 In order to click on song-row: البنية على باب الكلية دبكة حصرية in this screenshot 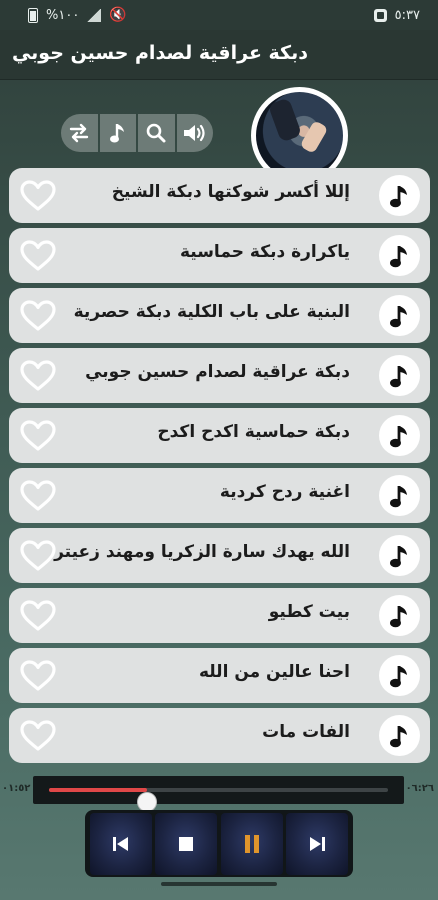, I will do `click(219, 315)`.